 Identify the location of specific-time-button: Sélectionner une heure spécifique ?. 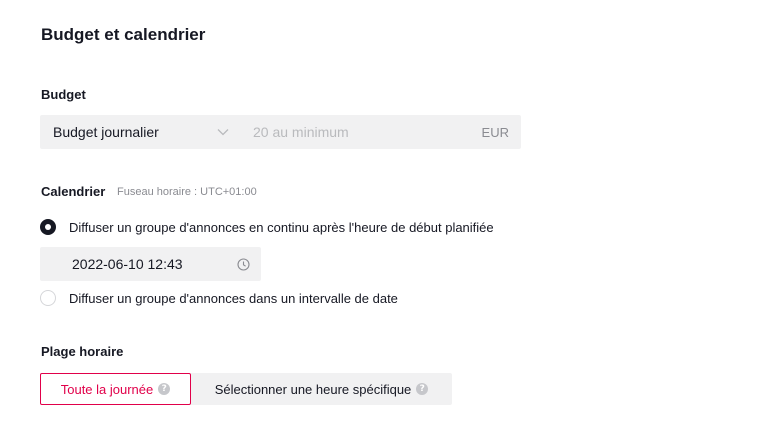
(321, 389).